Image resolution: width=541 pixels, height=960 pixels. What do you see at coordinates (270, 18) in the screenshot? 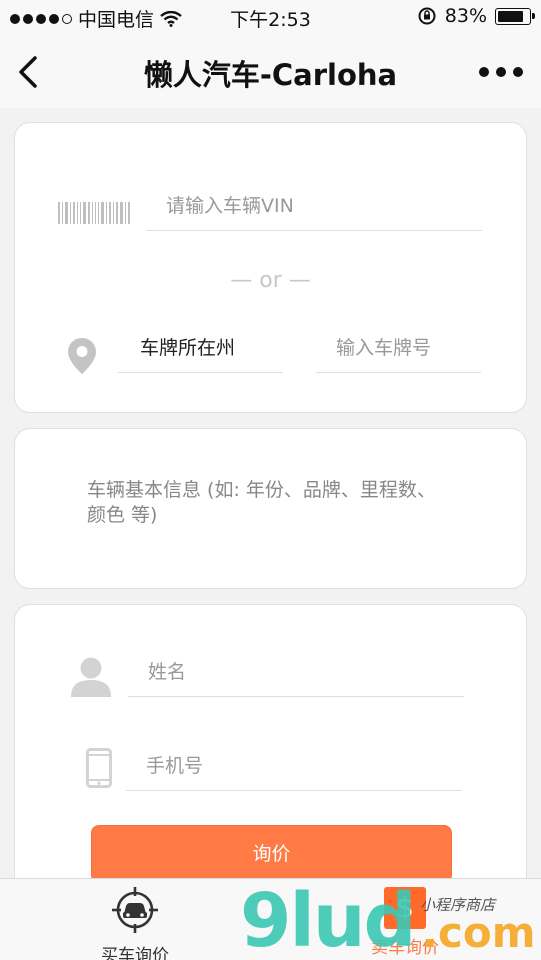
I see `status-bar: 中国电信 下午2:53 83%` at bounding box center [270, 18].